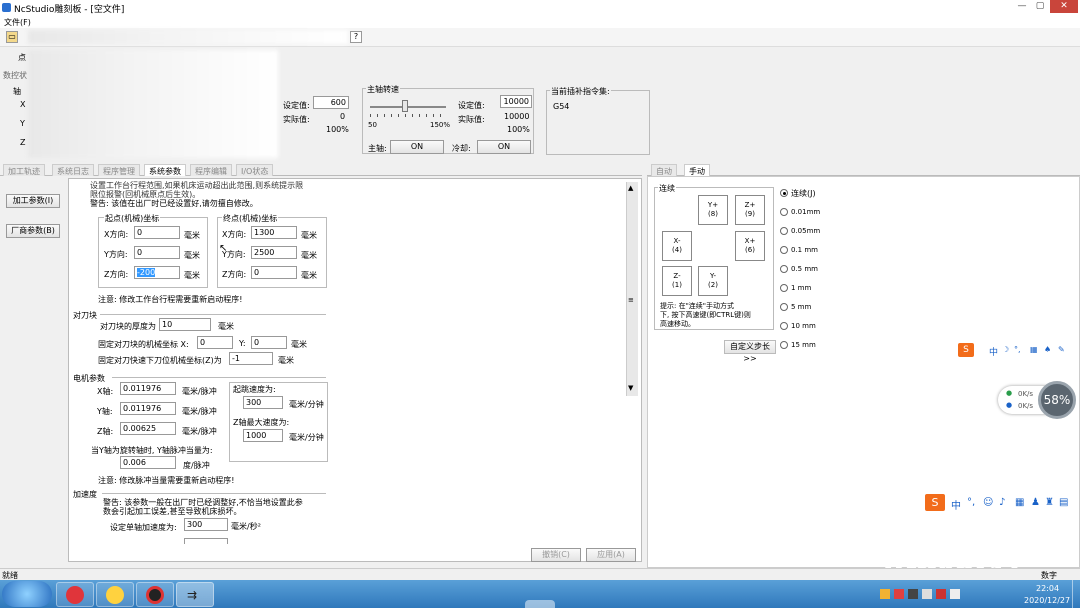 The width and height of the screenshot is (1080, 608). I want to click on open-folder-icon: ▭, so click(12, 37).